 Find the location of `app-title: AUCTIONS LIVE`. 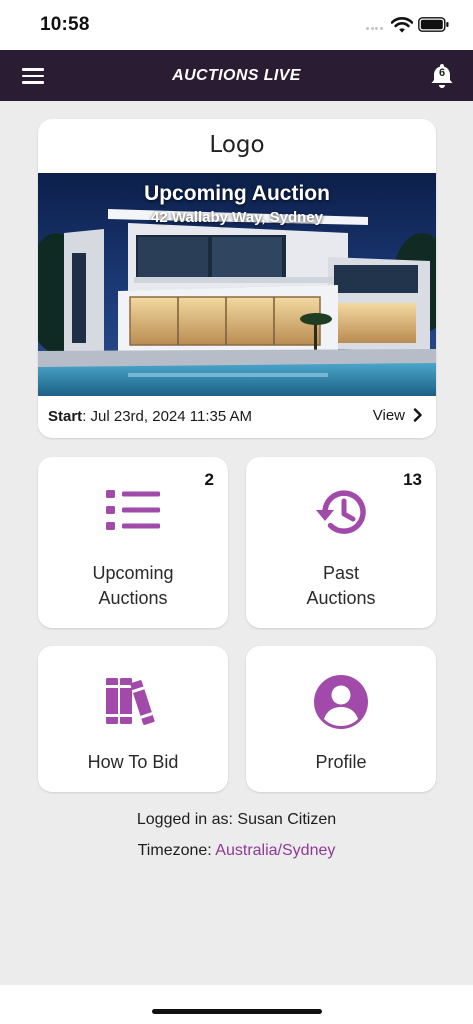

app-title: AUCTIONS LIVE is located at coordinates (236, 75).